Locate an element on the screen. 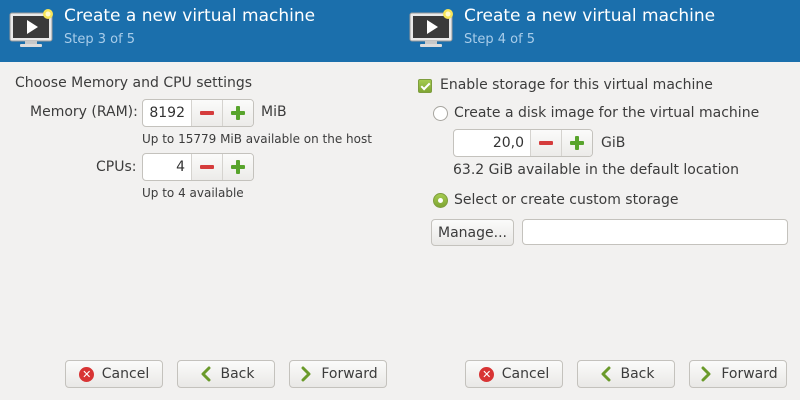  disk-image-radio is located at coordinates (440, 113).